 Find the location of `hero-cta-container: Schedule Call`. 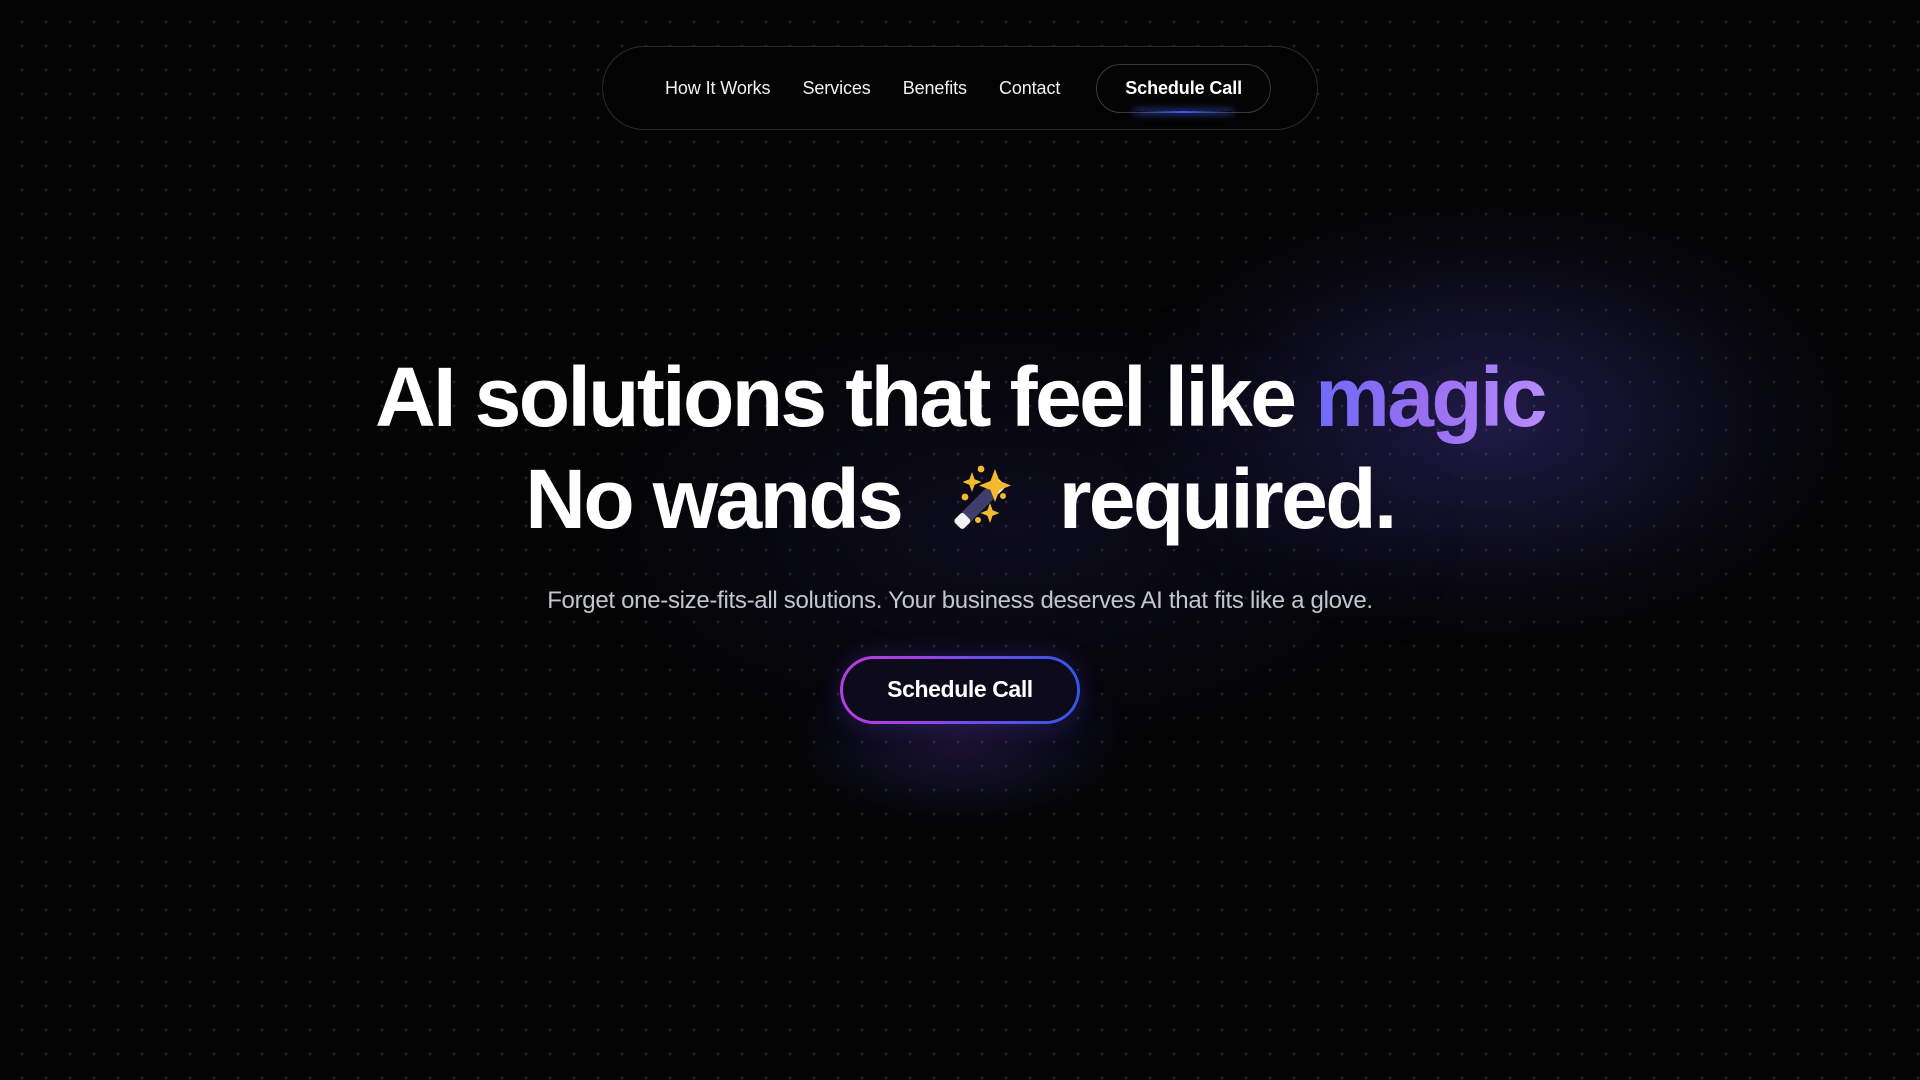

hero-cta-container: Schedule Call is located at coordinates (960, 689).